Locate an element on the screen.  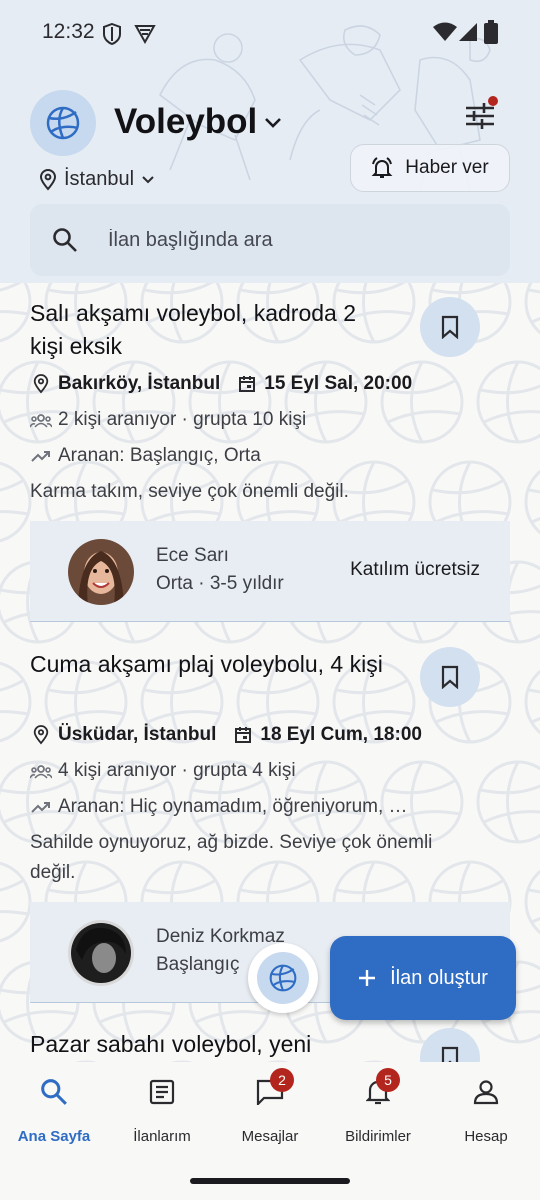
location-selector: İstanbul is located at coordinates (97, 179).